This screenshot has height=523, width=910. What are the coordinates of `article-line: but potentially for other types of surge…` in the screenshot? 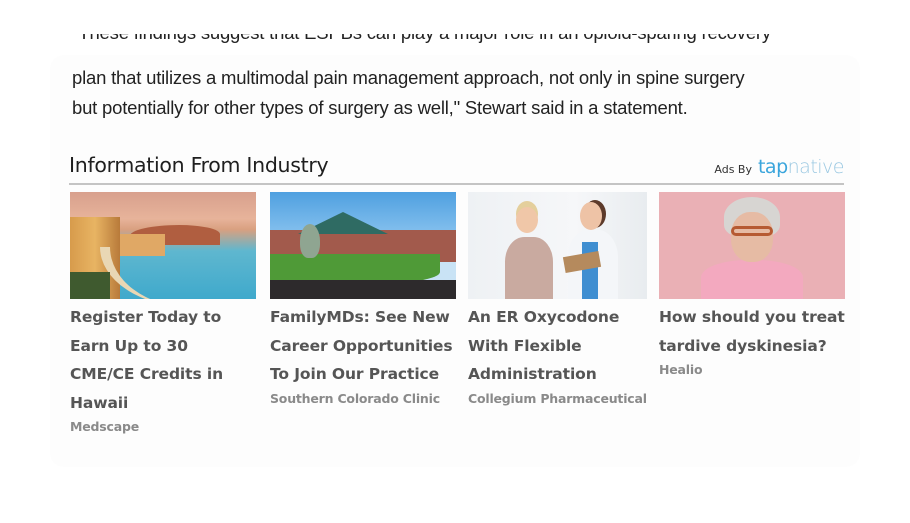 It's located at (380, 107).